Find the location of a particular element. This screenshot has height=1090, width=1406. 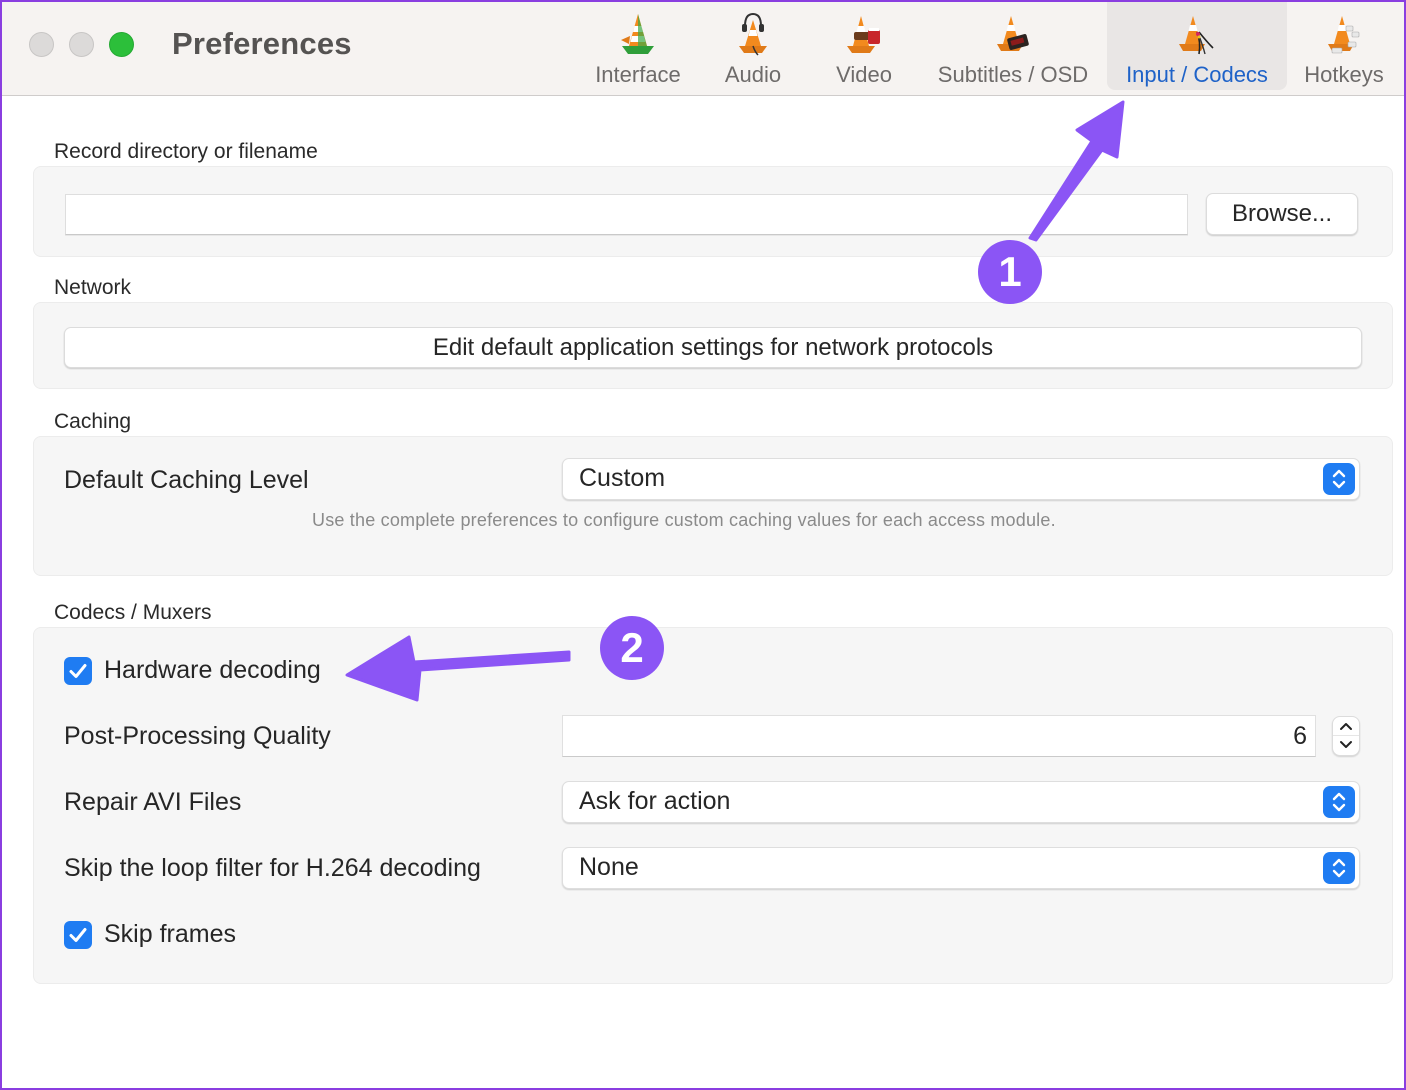

tab-interface-label: Interface is located at coordinates (638, 74).